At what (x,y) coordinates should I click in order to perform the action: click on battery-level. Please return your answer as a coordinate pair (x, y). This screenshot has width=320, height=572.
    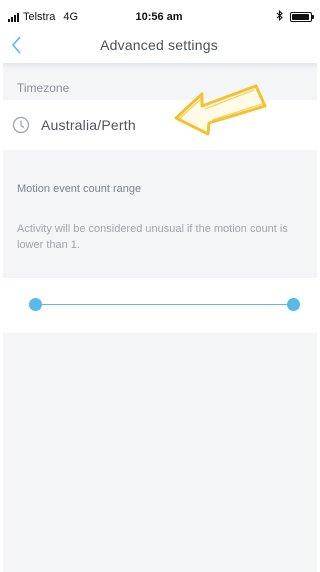
    Looking at the image, I should click on (301, 17).